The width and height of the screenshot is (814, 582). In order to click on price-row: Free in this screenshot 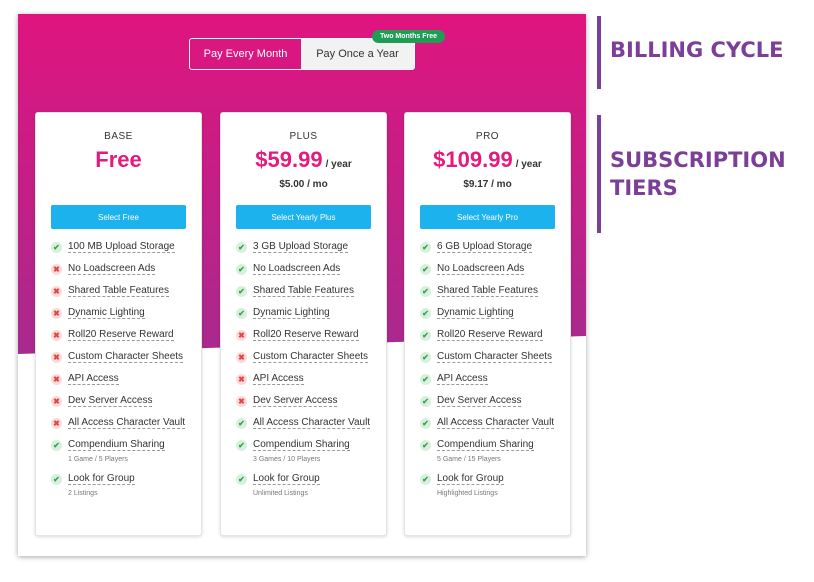, I will do `click(118, 160)`.